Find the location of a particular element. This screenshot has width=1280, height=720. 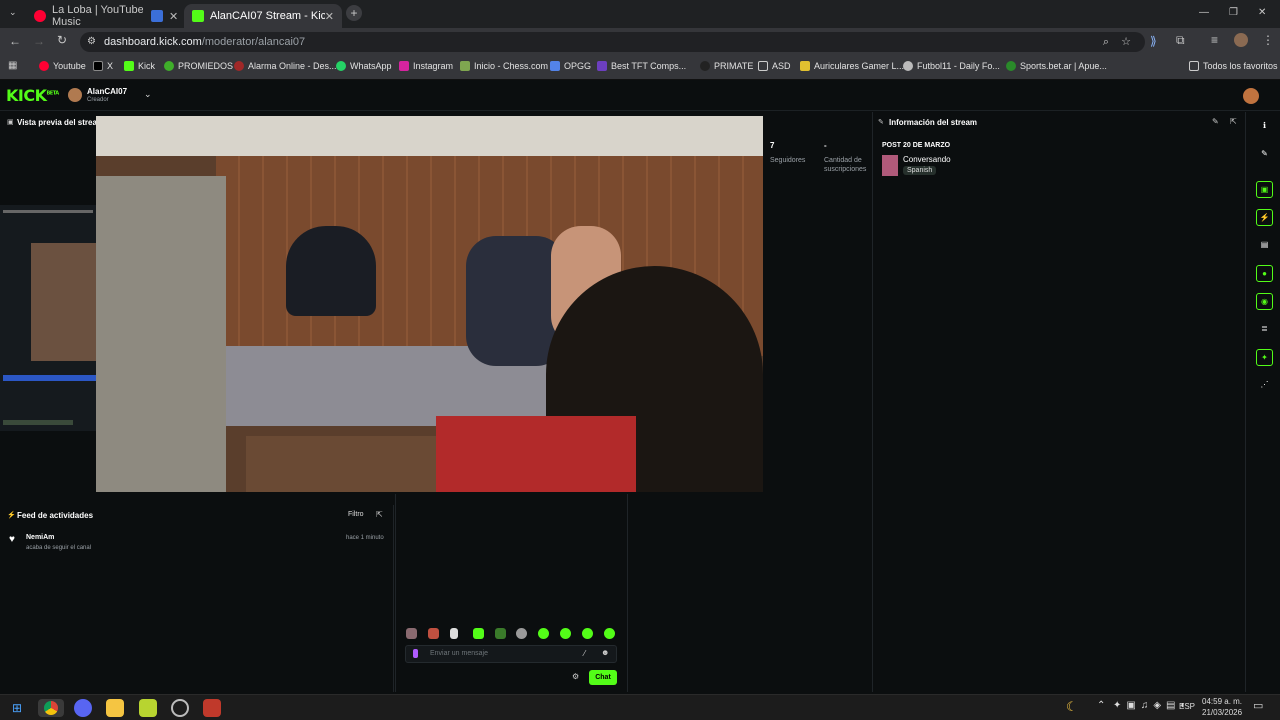

profile-avatar is located at coordinates (1241, 40).